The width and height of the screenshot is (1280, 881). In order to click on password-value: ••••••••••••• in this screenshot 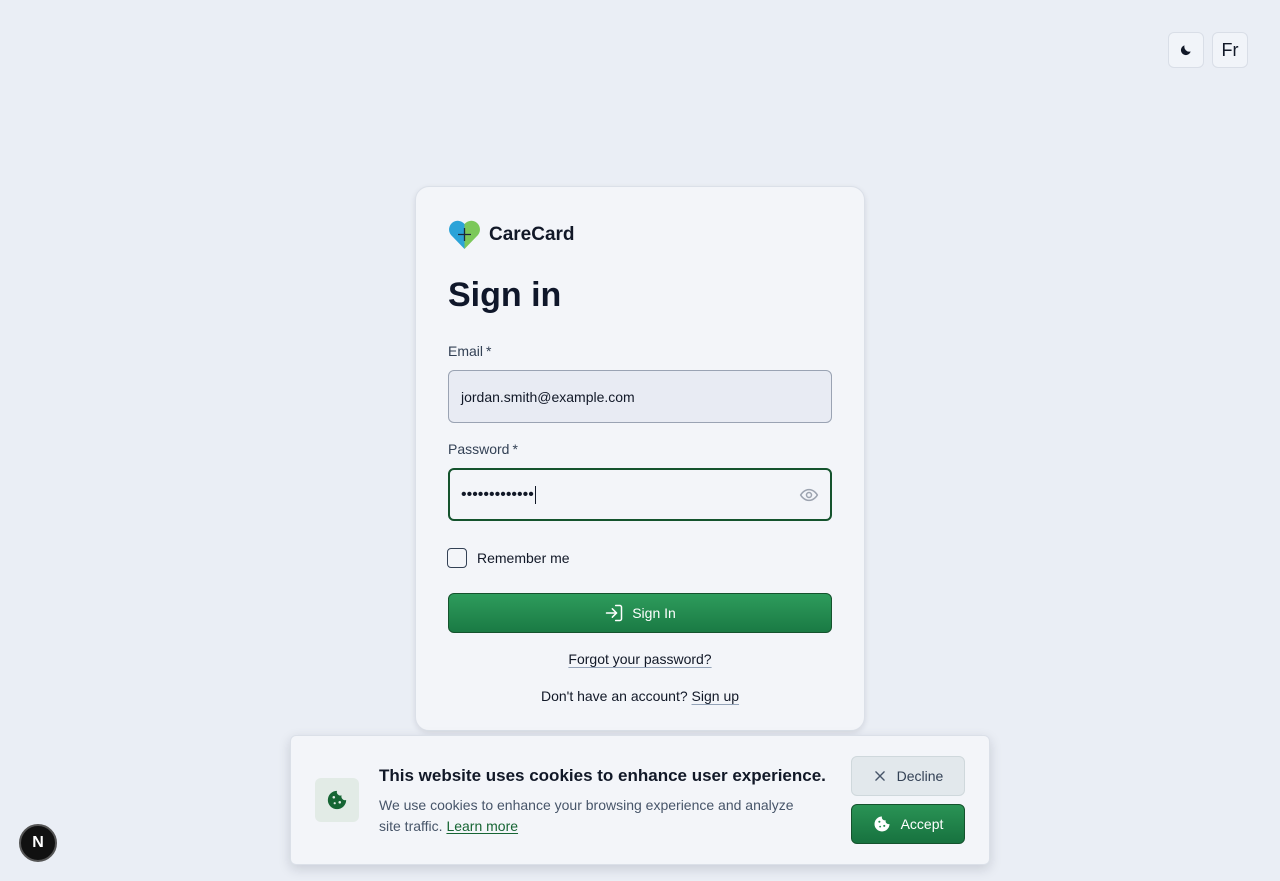, I will do `click(498, 494)`.